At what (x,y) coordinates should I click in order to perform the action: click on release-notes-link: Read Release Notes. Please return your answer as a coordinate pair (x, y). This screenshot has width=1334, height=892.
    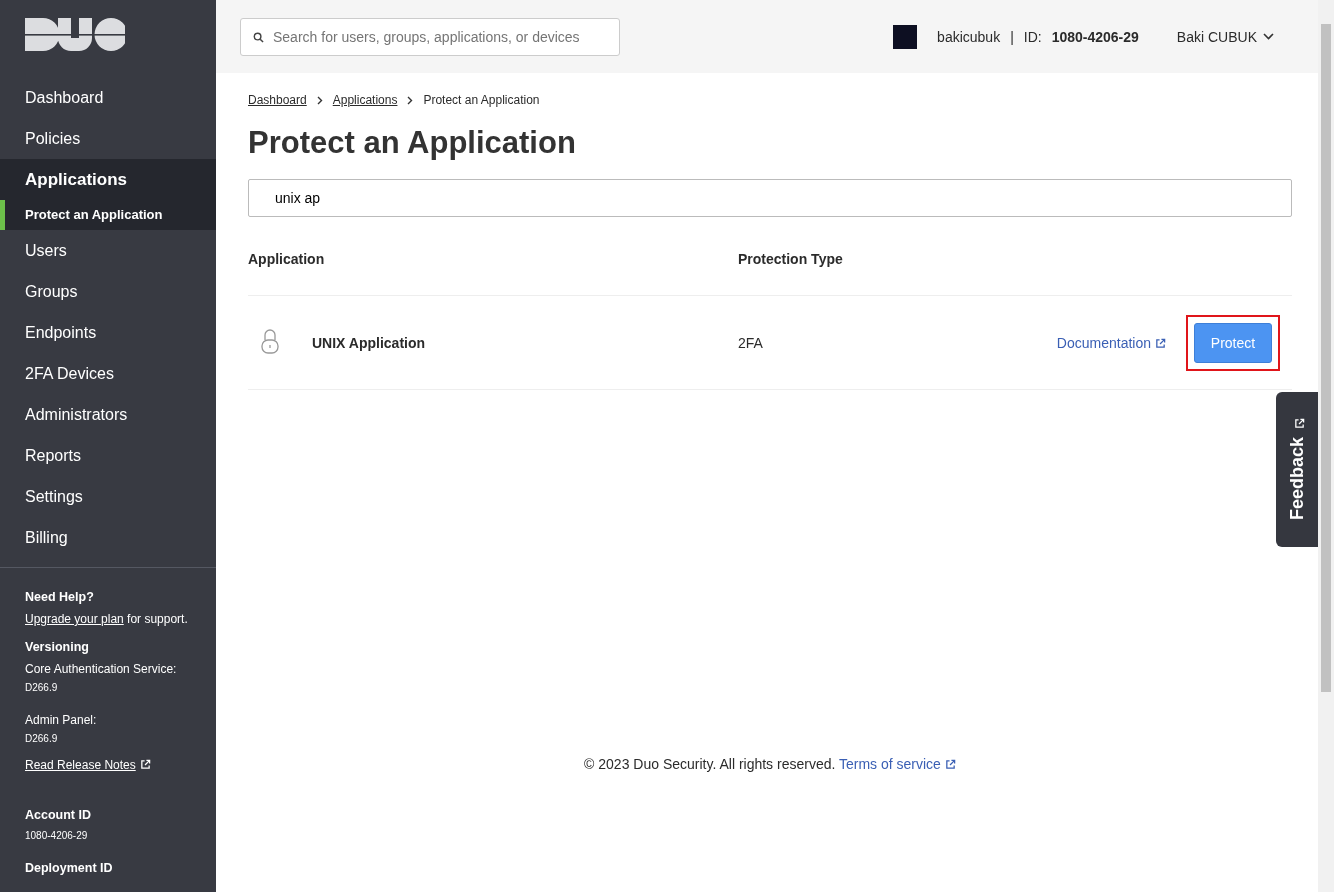
    Looking at the image, I should click on (88, 765).